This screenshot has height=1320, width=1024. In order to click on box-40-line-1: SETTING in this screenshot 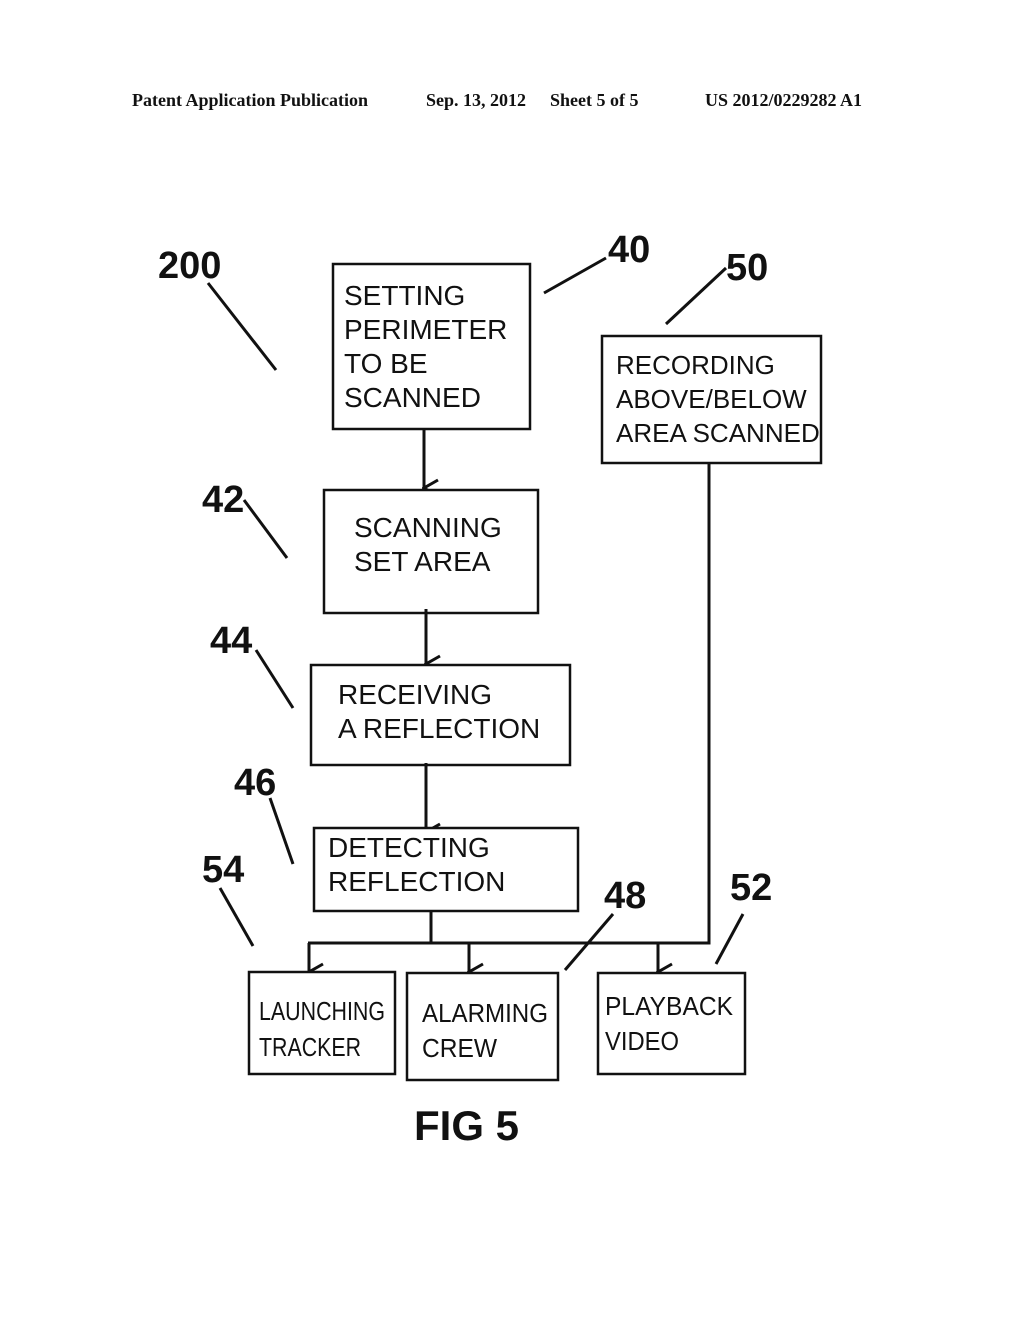, I will do `click(404, 295)`.